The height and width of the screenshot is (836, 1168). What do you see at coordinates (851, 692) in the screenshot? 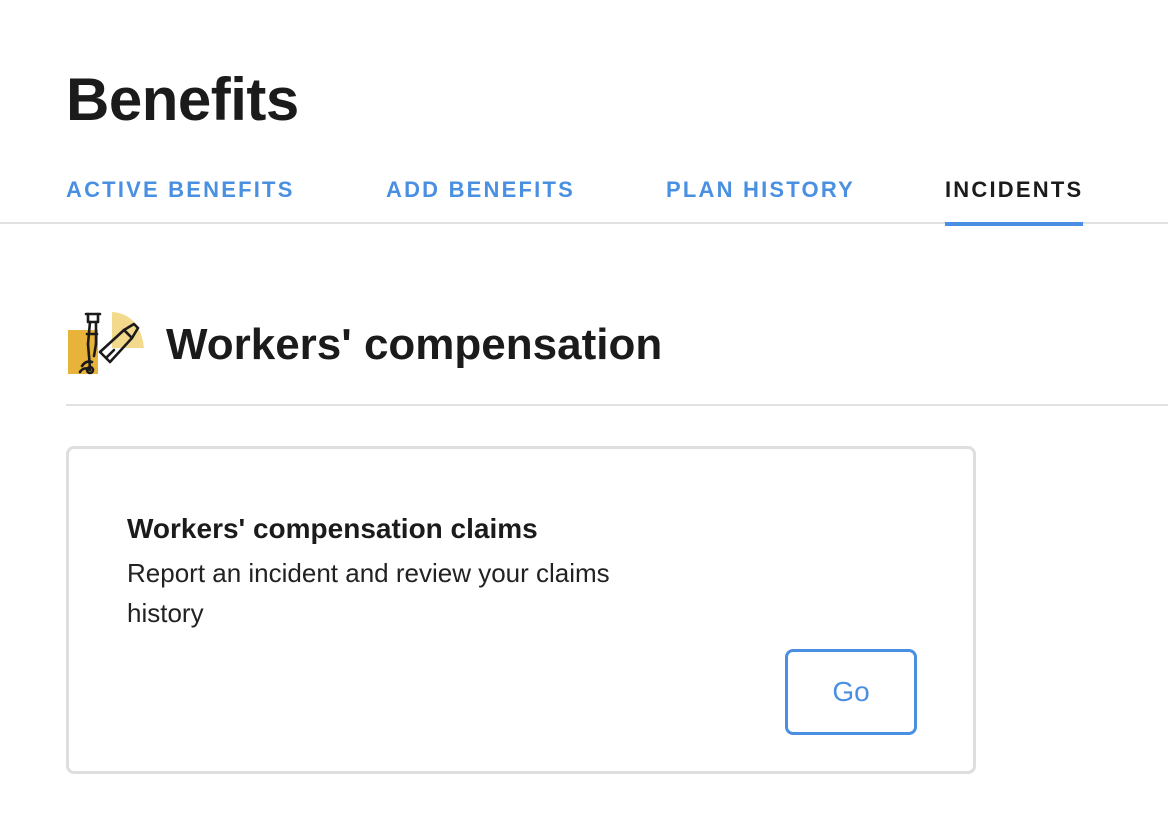
I see `go-button: Go` at bounding box center [851, 692].